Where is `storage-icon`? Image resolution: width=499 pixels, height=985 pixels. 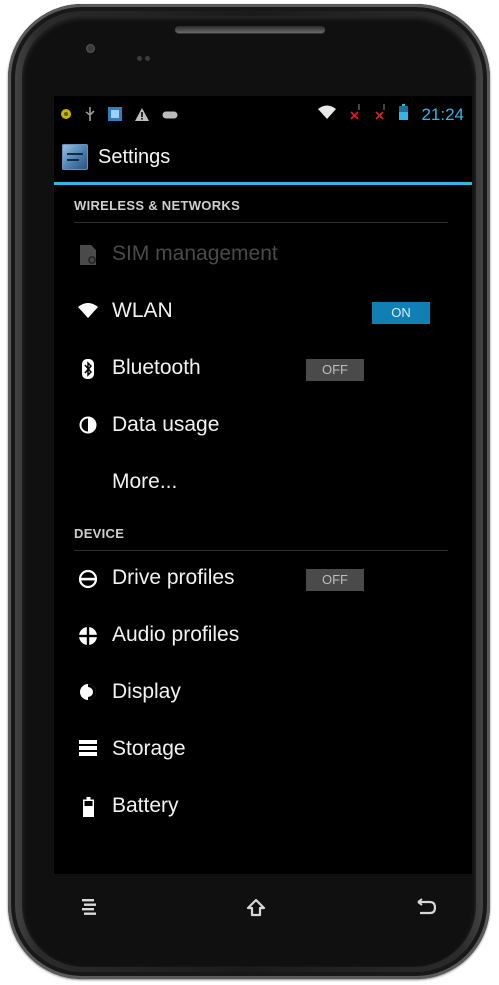
storage-icon is located at coordinates (88, 751).